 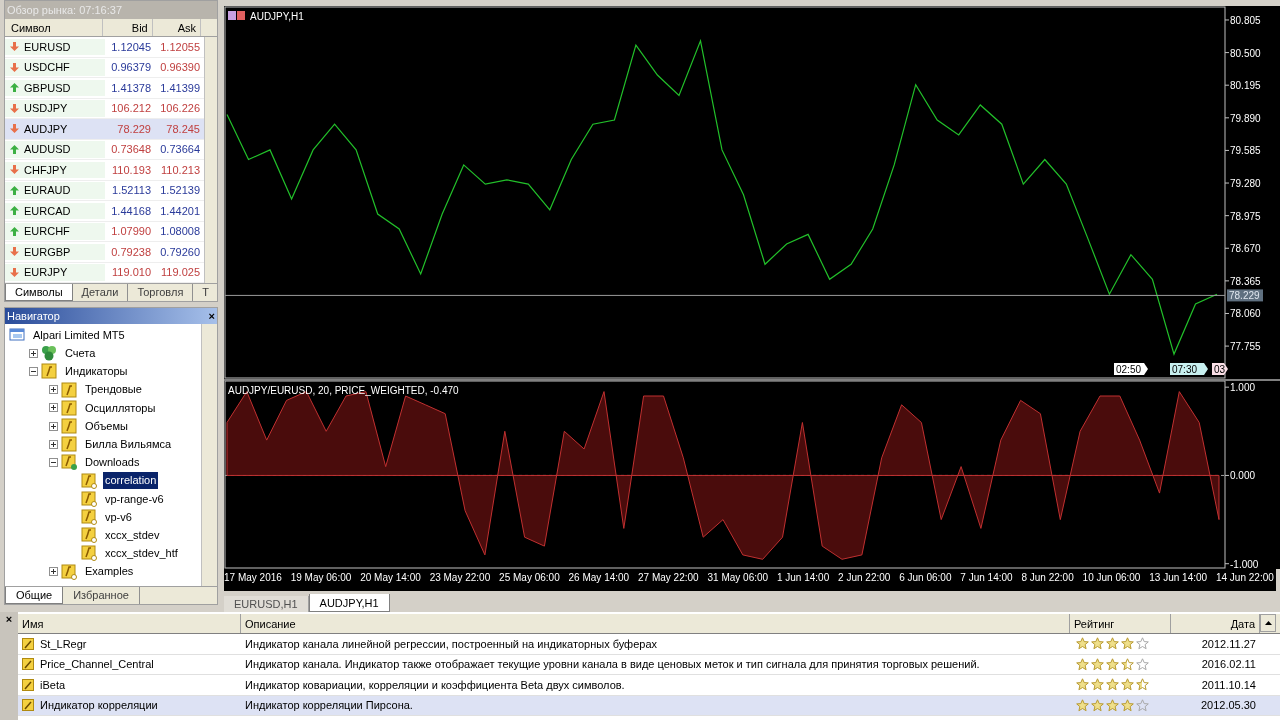 What do you see at coordinates (1246, 53) in the screenshot?
I see `y-tick-label: 80.500` at bounding box center [1246, 53].